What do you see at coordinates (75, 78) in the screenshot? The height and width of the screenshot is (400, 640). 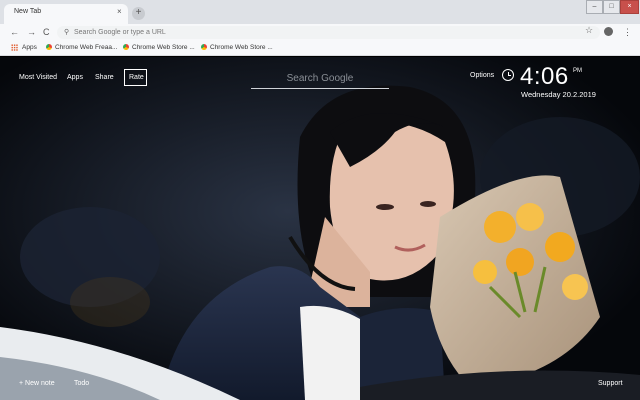 I see `nav-apps: Apps` at bounding box center [75, 78].